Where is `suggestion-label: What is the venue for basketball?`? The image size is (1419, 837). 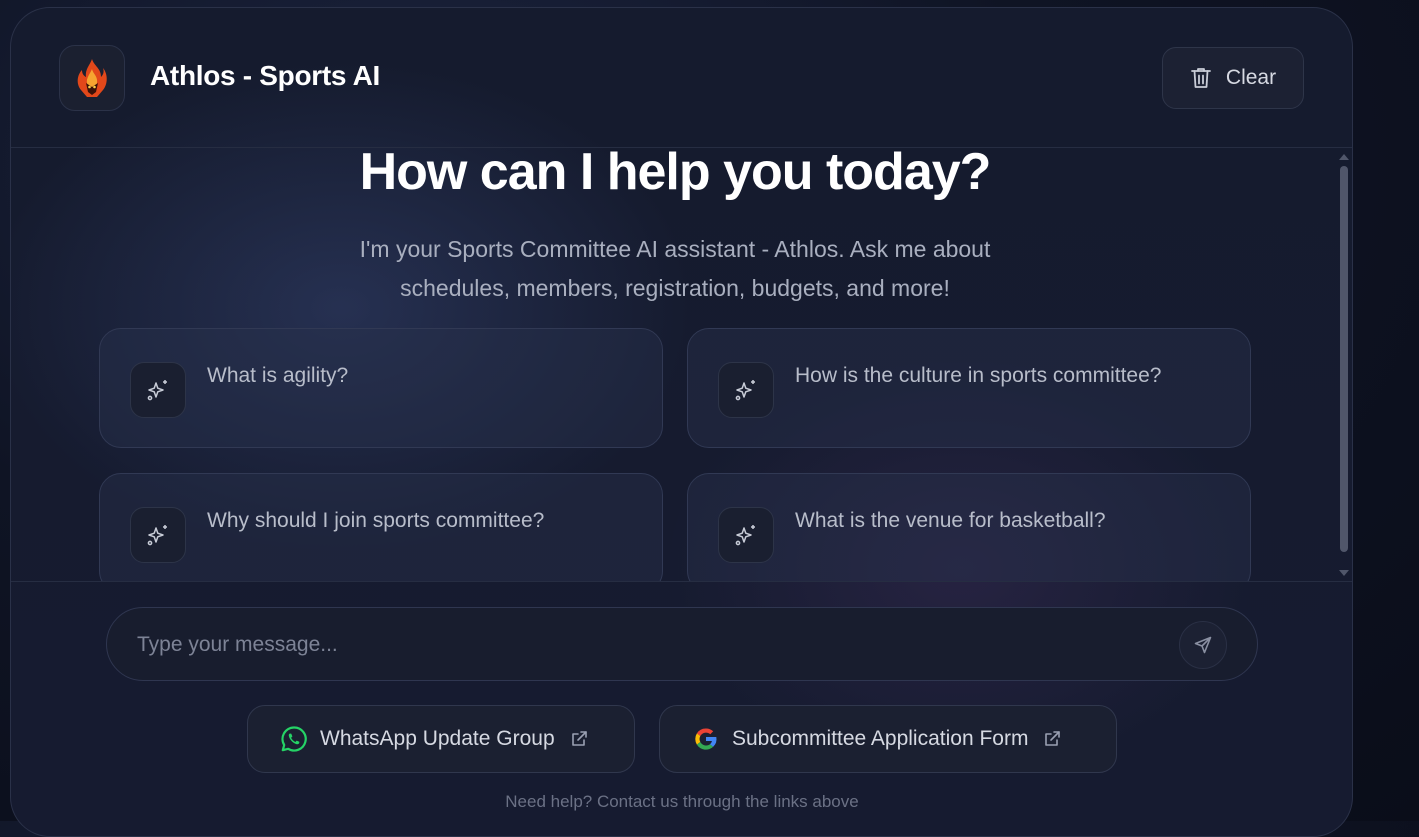
suggestion-label: What is the venue for basketball? is located at coordinates (950, 520).